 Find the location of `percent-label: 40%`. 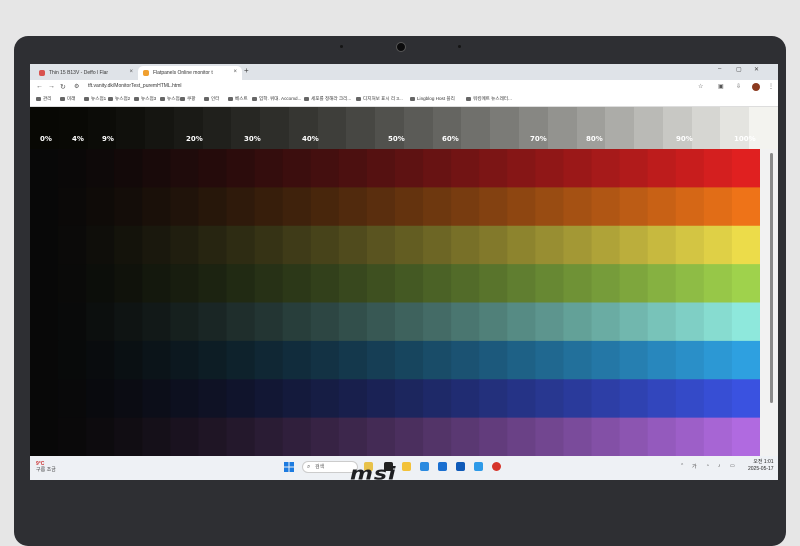

percent-label: 40% is located at coordinates (310, 139).